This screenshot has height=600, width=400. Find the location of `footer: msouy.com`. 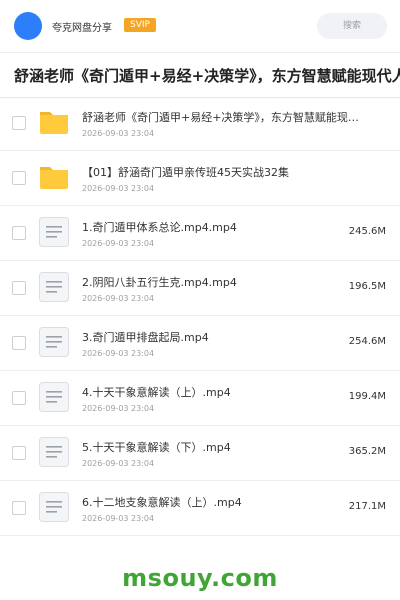

footer: msouy.com is located at coordinates (200, 576).